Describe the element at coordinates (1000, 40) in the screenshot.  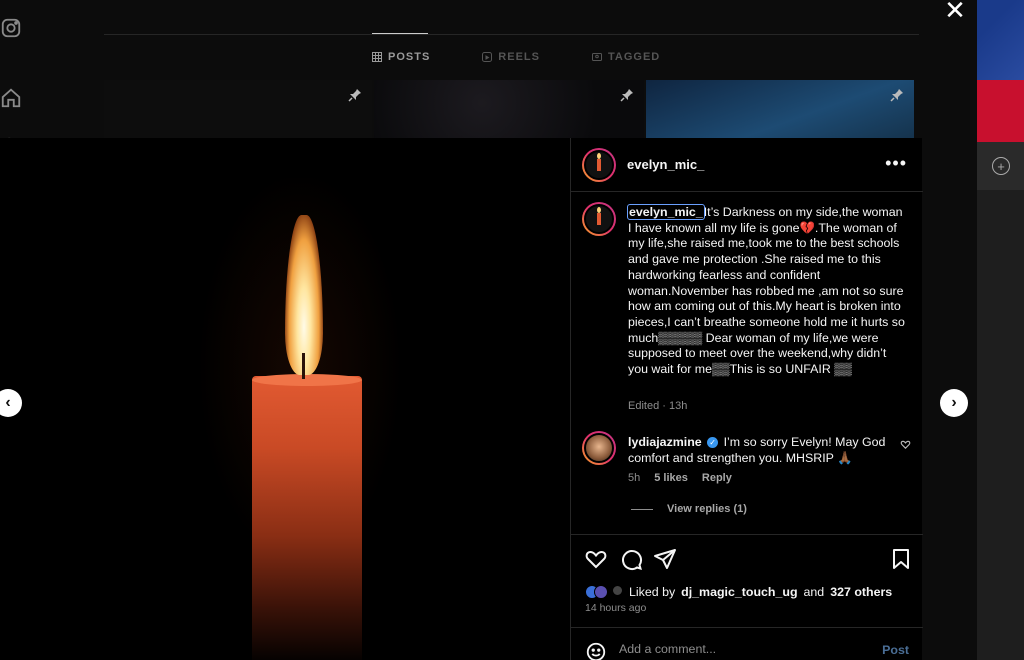
I see `flag-image-top` at that location.